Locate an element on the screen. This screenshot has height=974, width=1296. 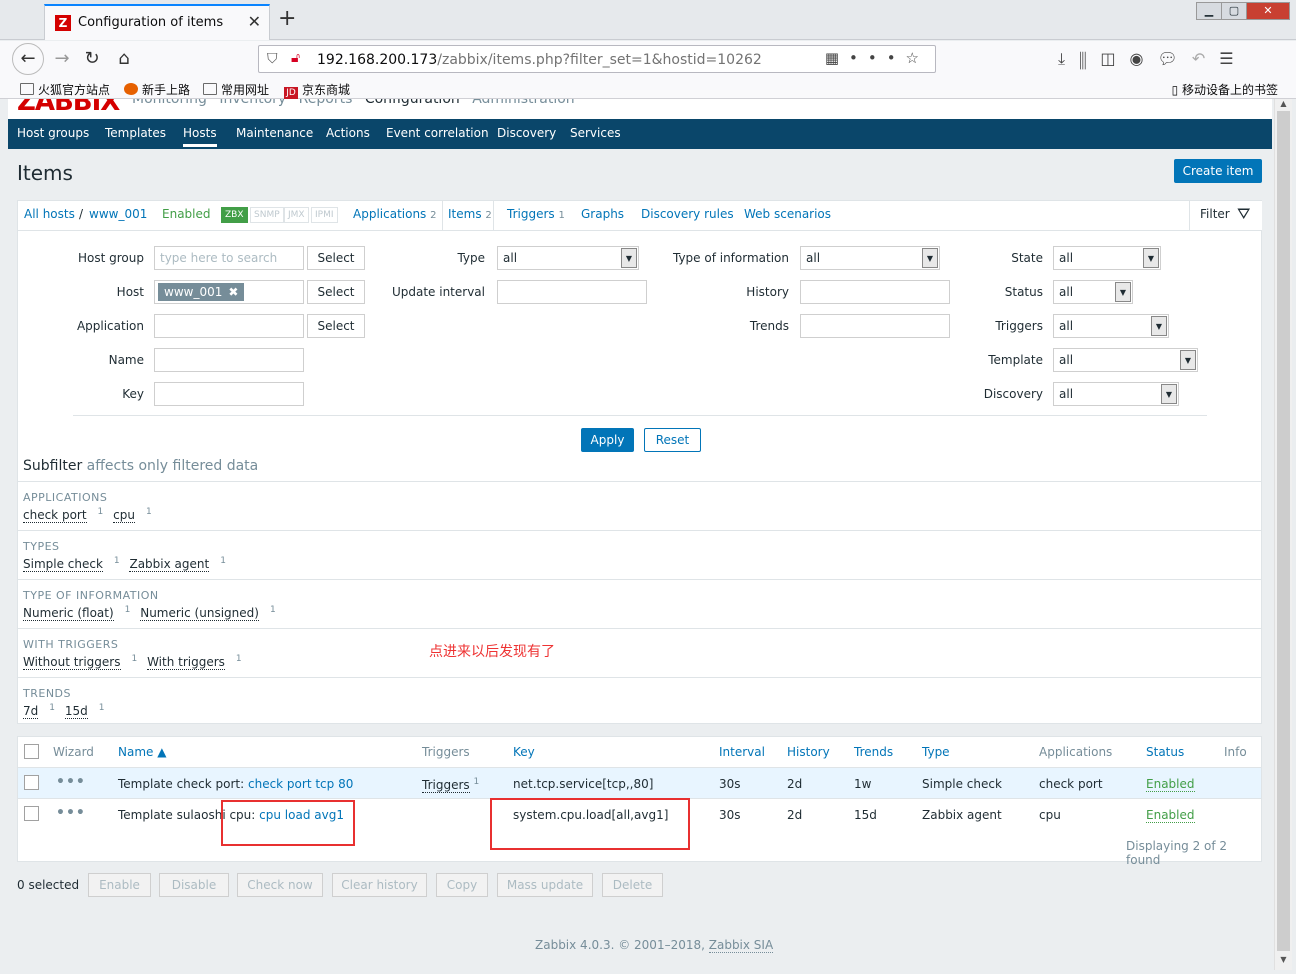
undo-icon: ↶ is located at coordinates (1205, 58).